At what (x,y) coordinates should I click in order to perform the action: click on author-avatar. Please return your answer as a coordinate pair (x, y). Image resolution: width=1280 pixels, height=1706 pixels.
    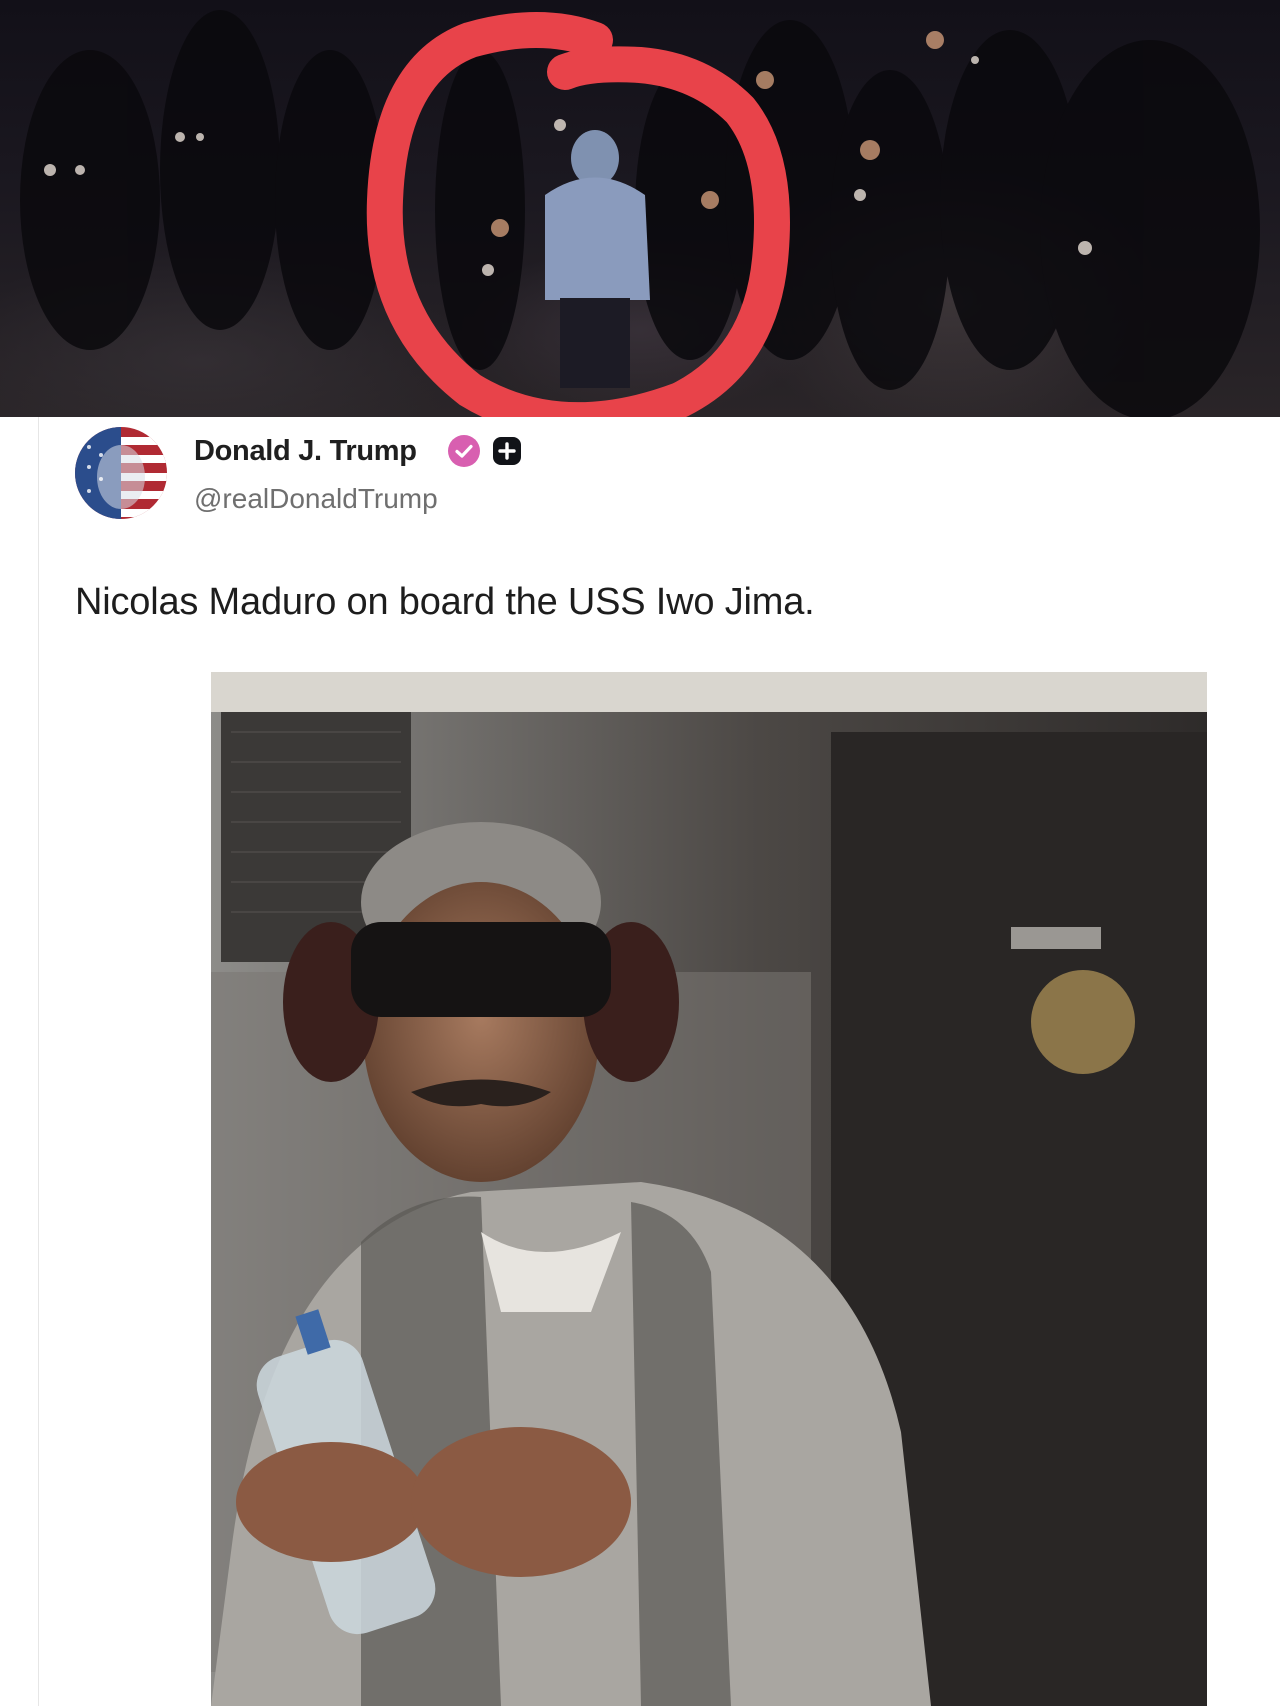
    Looking at the image, I should click on (121, 473).